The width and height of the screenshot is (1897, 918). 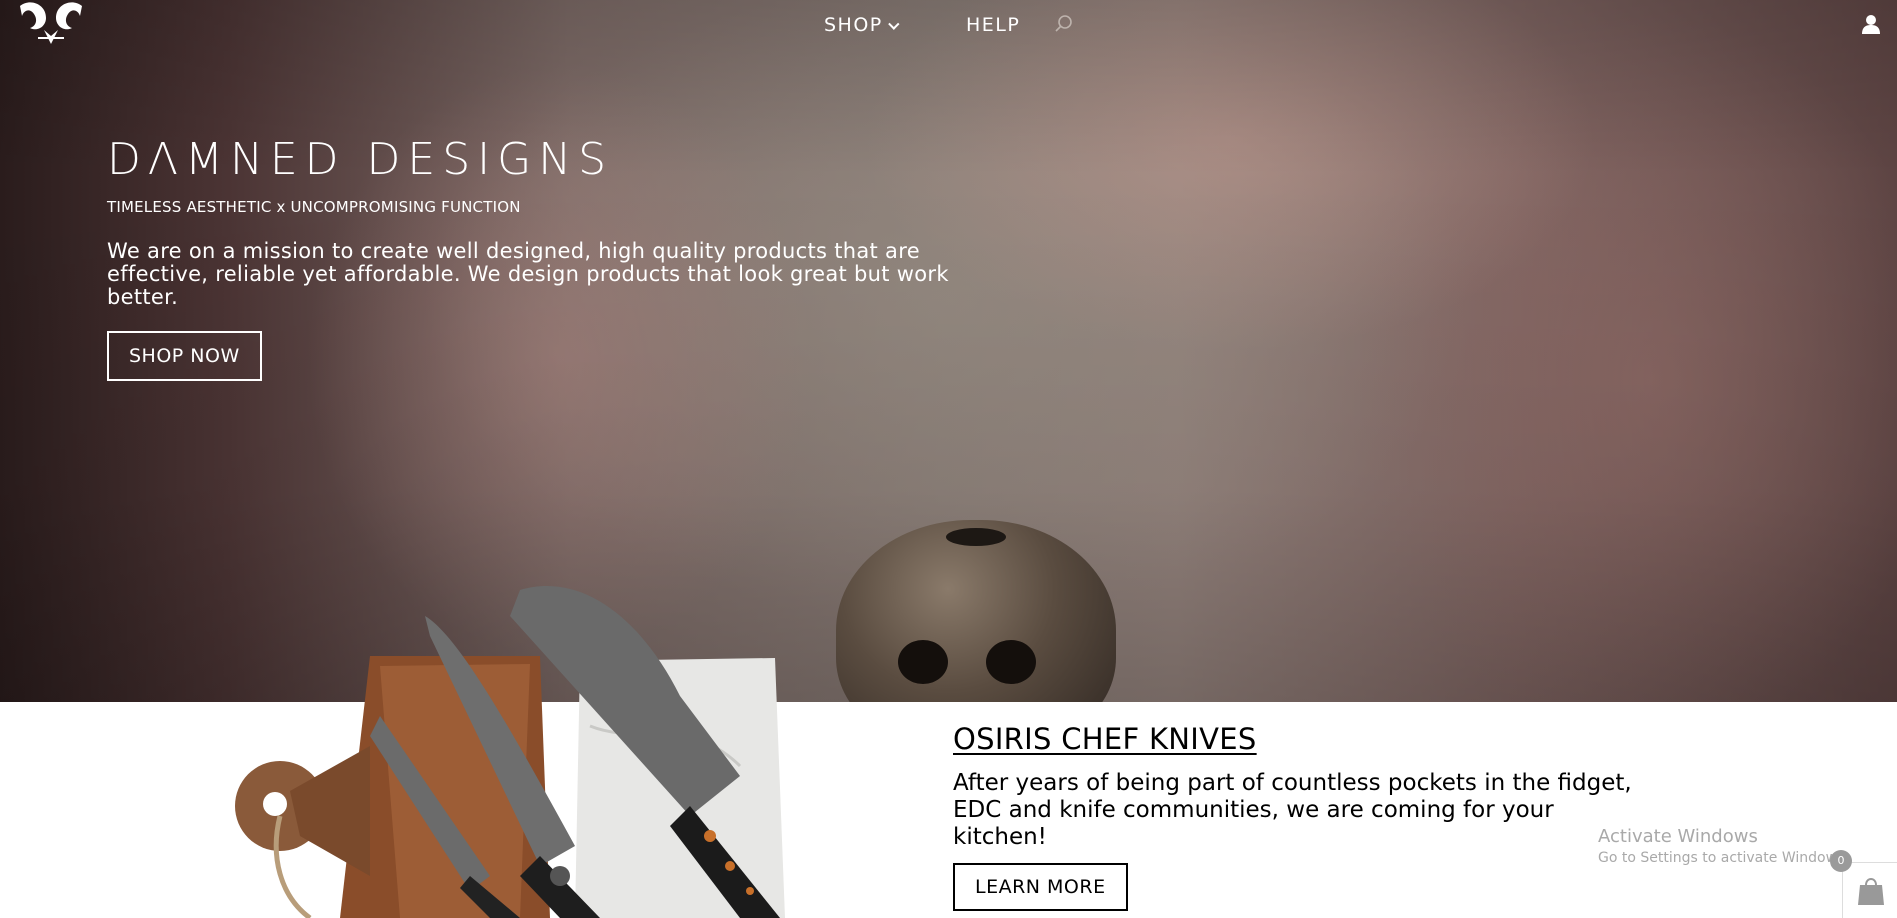 I want to click on cart-button, so click(x=1869, y=890).